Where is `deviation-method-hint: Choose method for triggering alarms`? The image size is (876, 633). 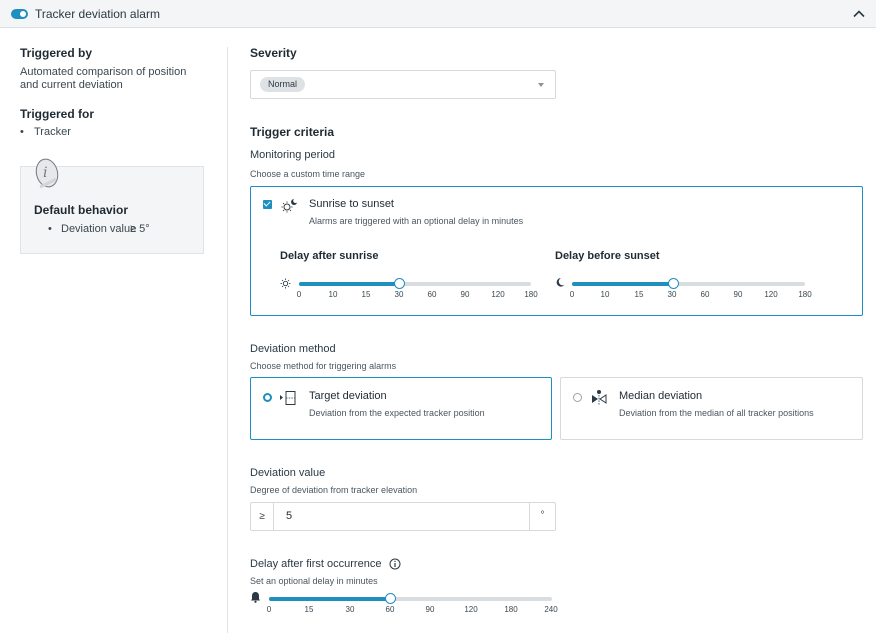 deviation-method-hint: Choose method for triggering alarms is located at coordinates (323, 366).